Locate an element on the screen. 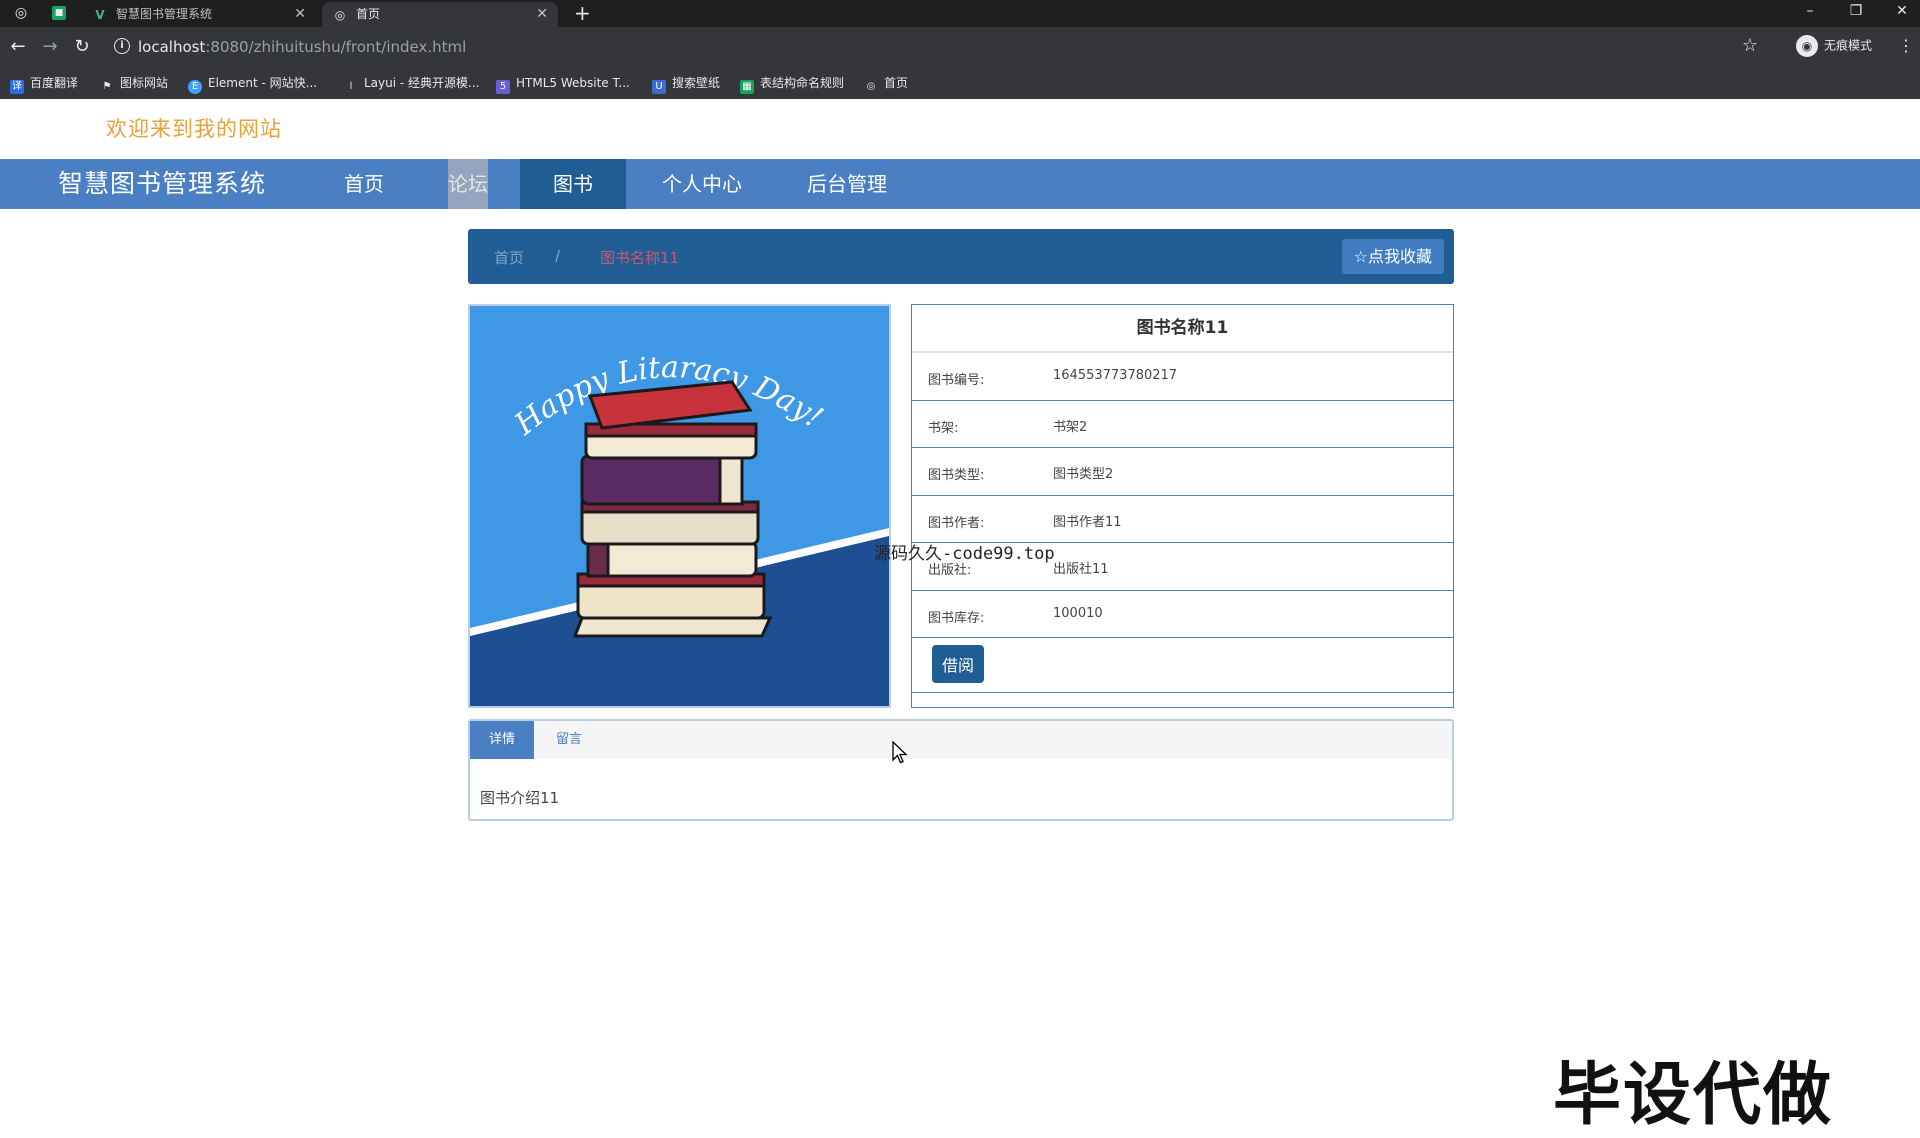 This screenshot has width=1920, height=1138. nav-forum: 论坛 is located at coordinates (468, 184).